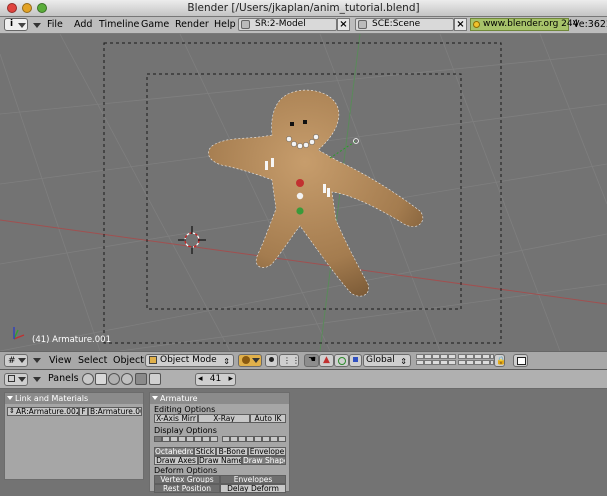 Image resolution: width=607 pixels, height=496 pixels. What do you see at coordinates (83, 25) in the screenshot?
I see `menu-add: Add` at bounding box center [83, 25].